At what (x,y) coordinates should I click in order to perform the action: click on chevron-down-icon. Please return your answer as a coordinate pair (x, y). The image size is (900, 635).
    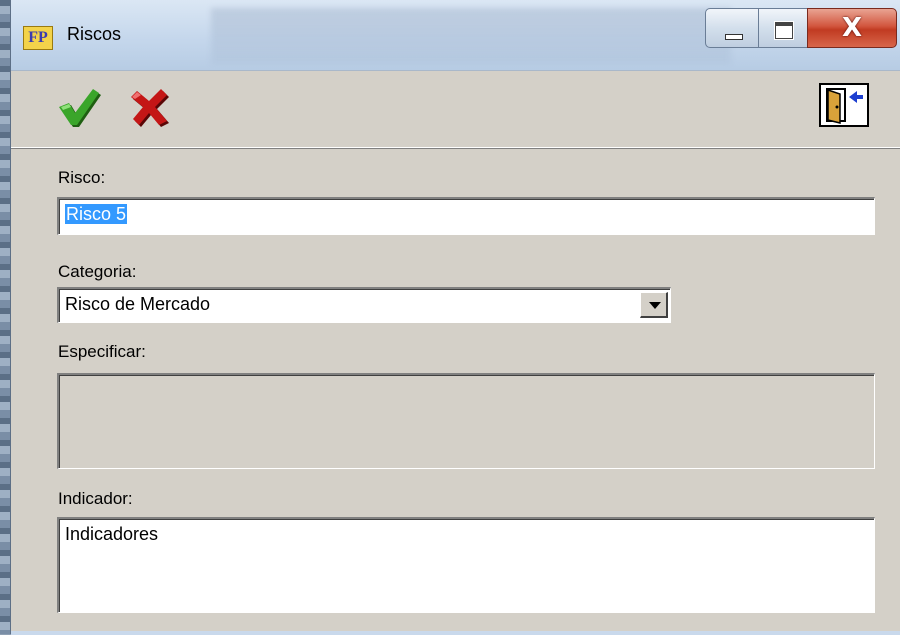
    Looking at the image, I should click on (655, 305).